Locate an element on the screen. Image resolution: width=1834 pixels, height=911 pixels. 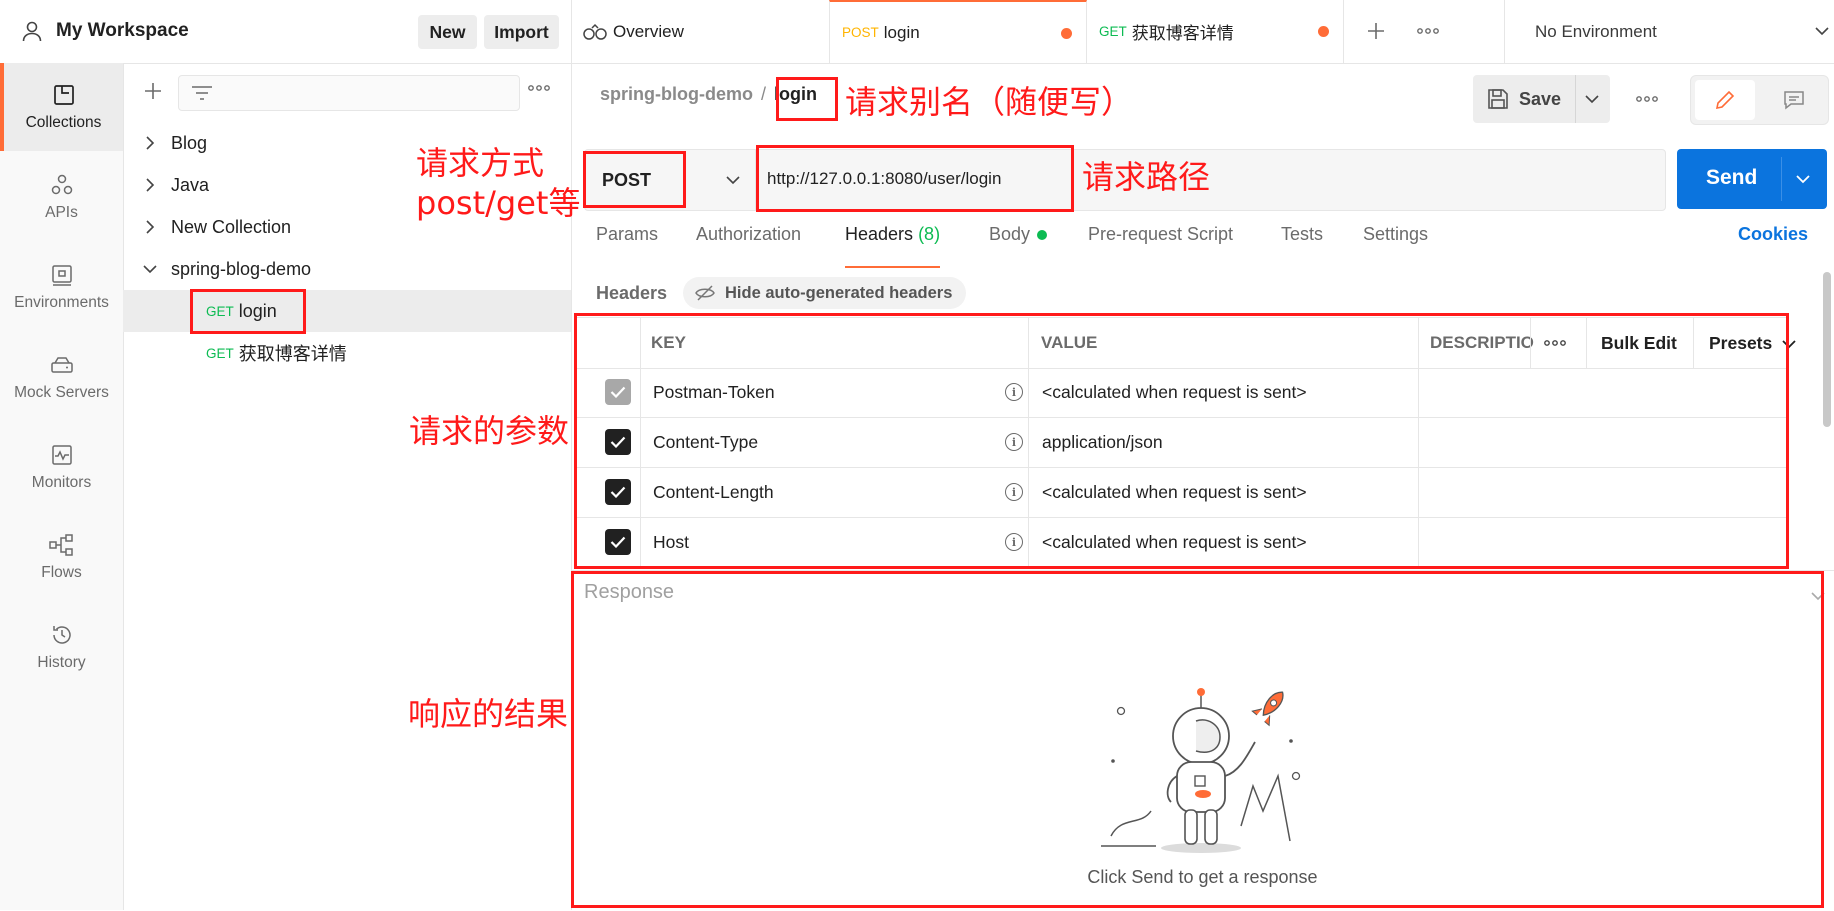
rail-label: History is located at coordinates (61, 662).